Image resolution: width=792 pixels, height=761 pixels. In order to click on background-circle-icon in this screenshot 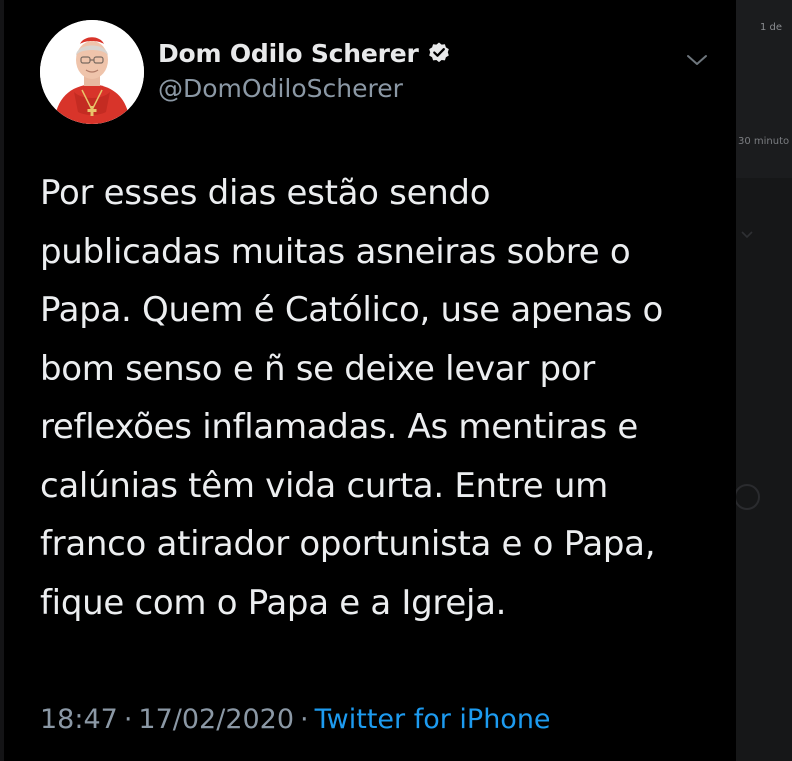, I will do `click(747, 497)`.